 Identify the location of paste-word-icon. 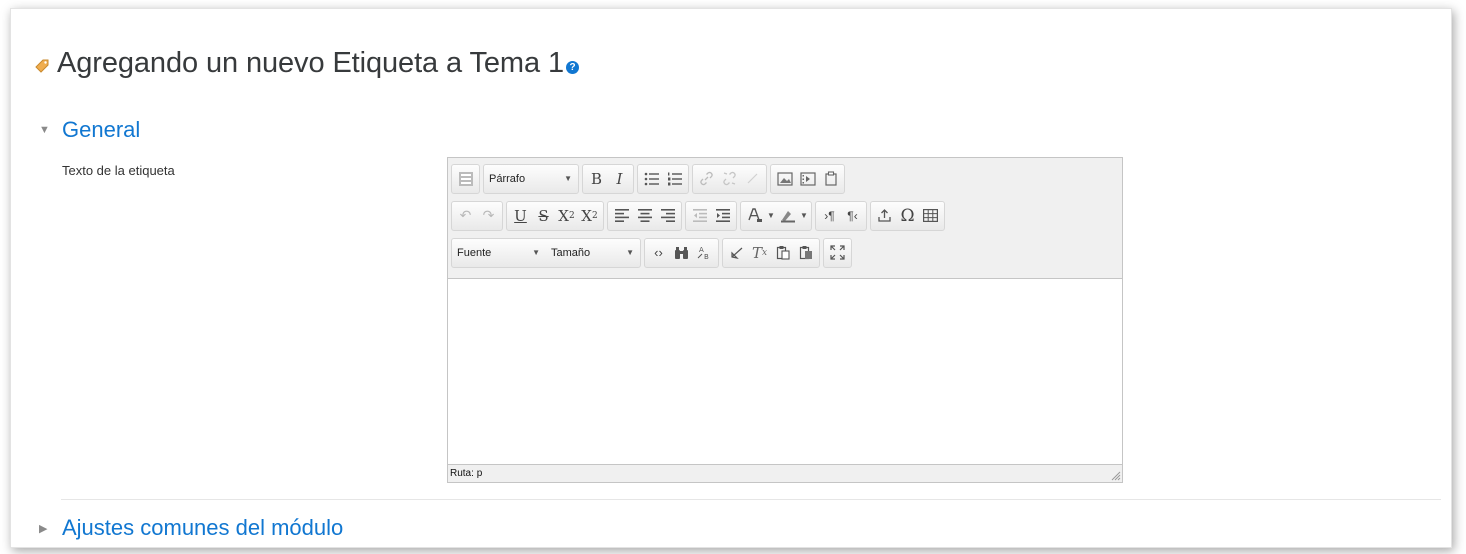
(805, 253).